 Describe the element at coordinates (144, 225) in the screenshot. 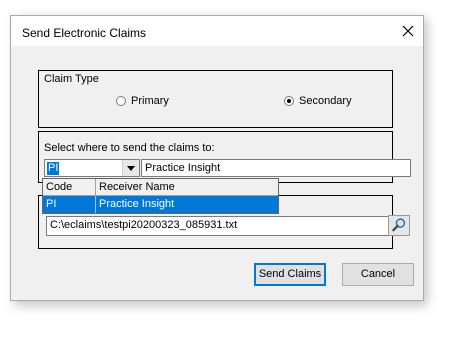

I see `file-path-text: C:\eclaims\testpi20200323_085931.txt` at that location.